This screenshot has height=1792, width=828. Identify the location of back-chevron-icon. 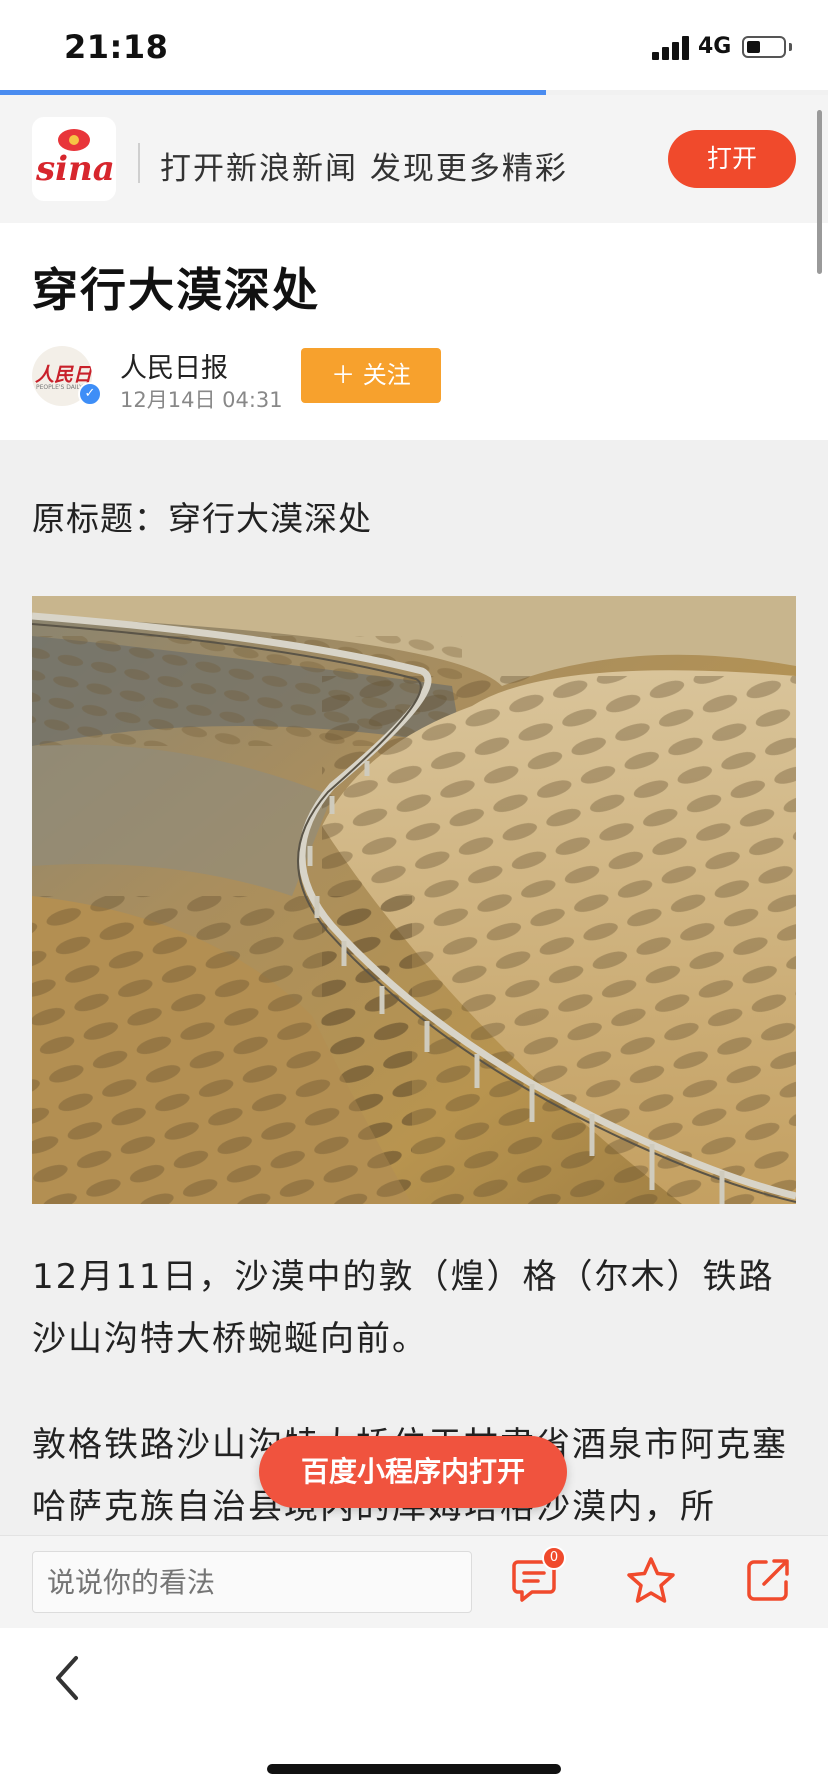
(68, 1678).